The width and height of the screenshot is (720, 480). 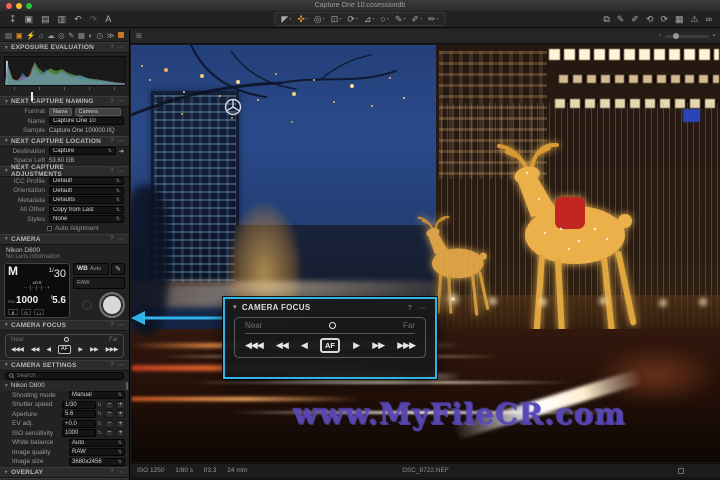 What do you see at coordinates (400, 19) in the screenshot?
I see `draw-mask-tool-icon: ✎▾` at bounding box center [400, 19].